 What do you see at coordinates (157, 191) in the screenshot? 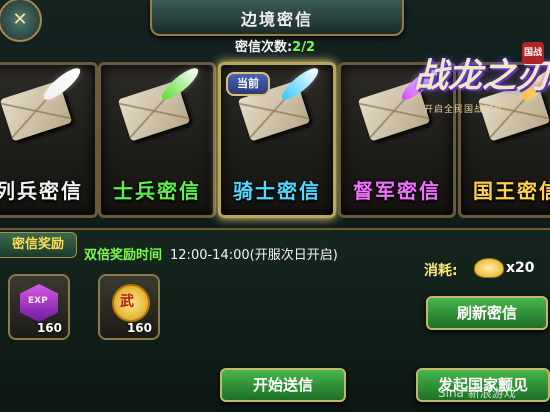
I see `card-label: 士兵密信` at bounding box center [157, 191].